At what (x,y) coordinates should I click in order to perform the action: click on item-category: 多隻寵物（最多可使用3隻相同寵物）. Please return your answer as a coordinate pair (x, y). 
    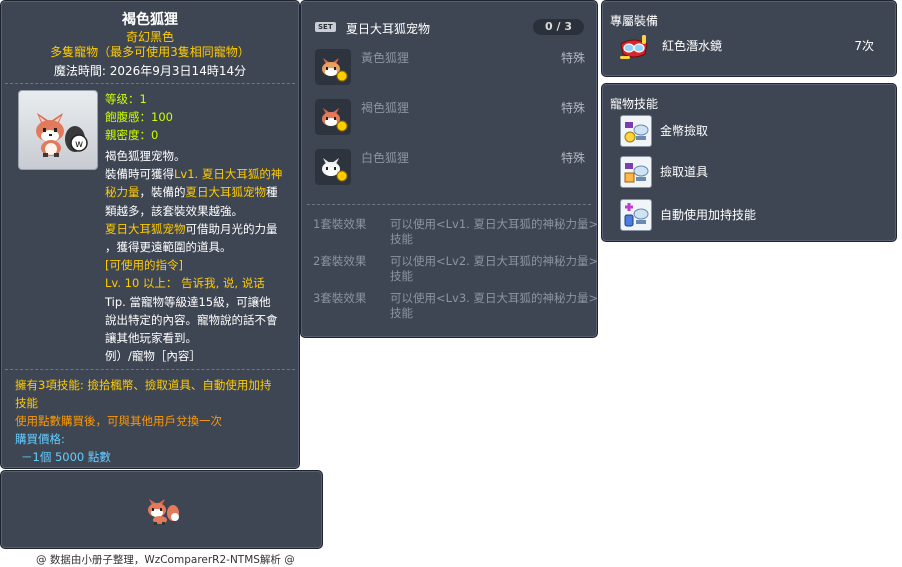
    Looking at the image, I should click on (150, 52).